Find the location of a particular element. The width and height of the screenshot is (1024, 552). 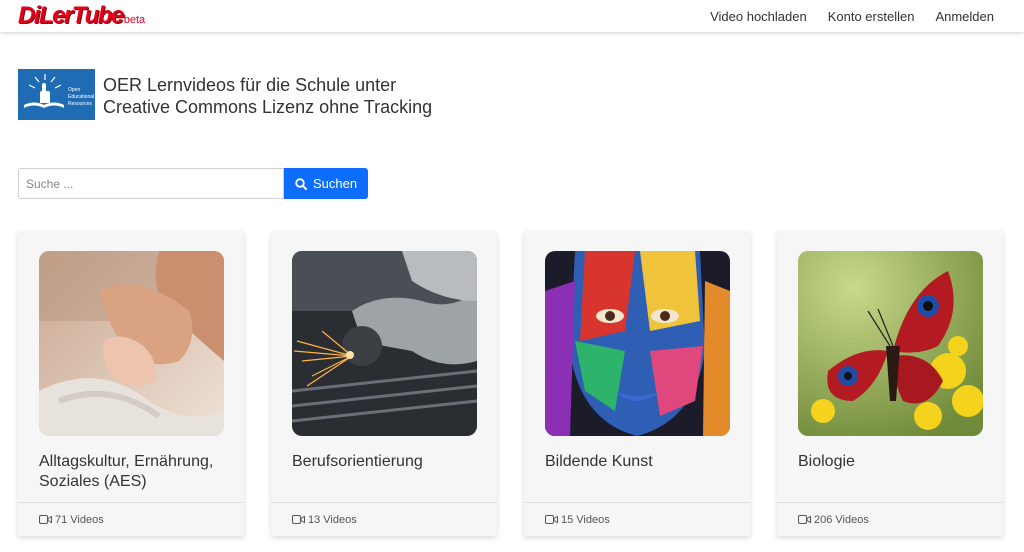

category-card-bildende-kunst: Bildende Kunst 15 Videos is located at coordinates (637, 383).